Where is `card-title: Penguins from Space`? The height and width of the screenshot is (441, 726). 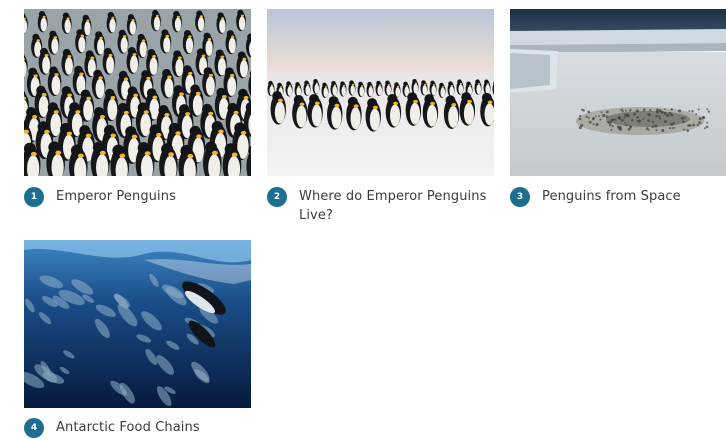
card-title: Penguins from Space is located at coordinates (611, 196).